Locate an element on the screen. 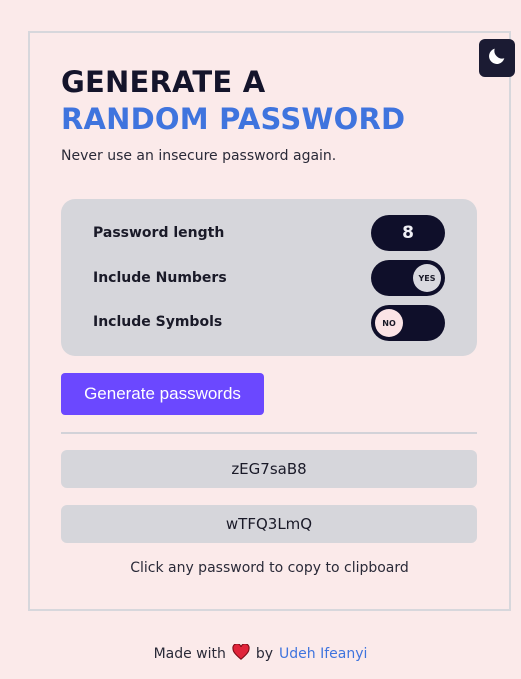  moon-icon is located at coordinates (497, 58).